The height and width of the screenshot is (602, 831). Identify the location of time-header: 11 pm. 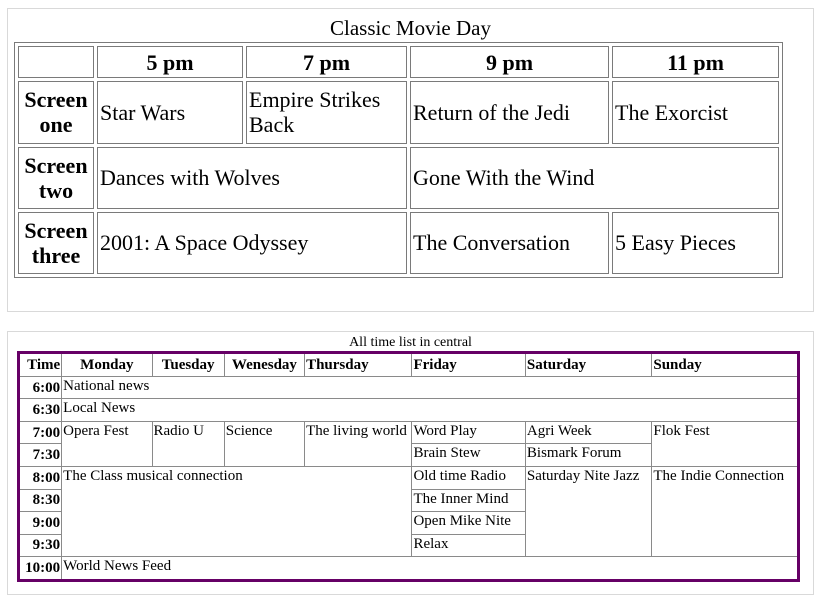
(695, 62).